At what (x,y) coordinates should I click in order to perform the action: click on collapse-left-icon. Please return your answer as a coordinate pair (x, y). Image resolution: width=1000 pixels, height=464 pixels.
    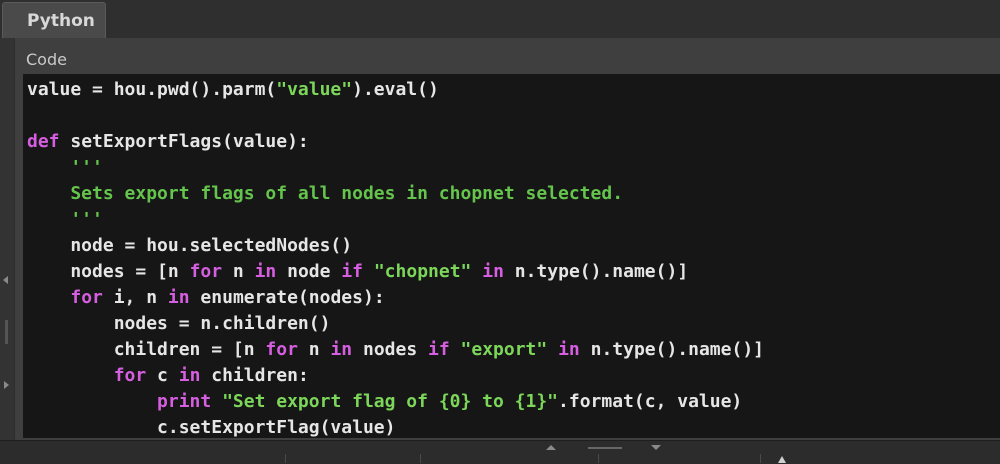
    Looking at the image, I should click on (5, 280).